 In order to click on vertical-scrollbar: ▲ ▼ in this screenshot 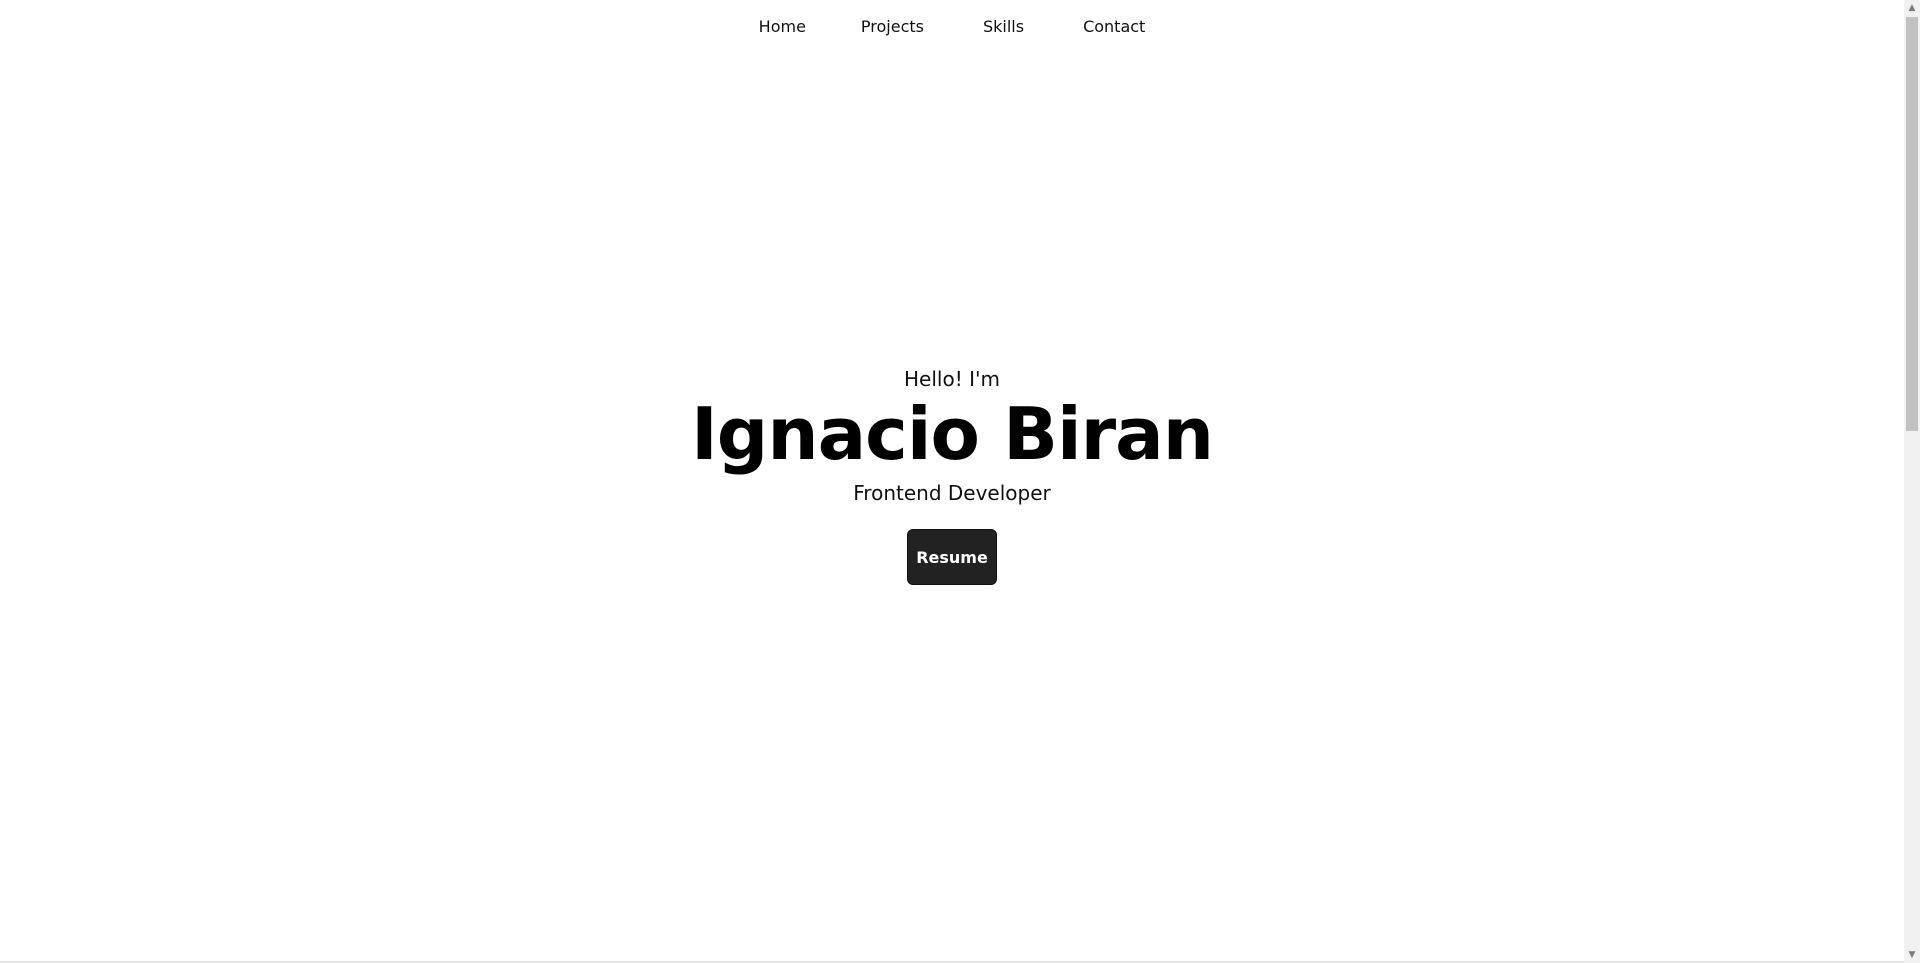, I will do `click(1912, 481)`.